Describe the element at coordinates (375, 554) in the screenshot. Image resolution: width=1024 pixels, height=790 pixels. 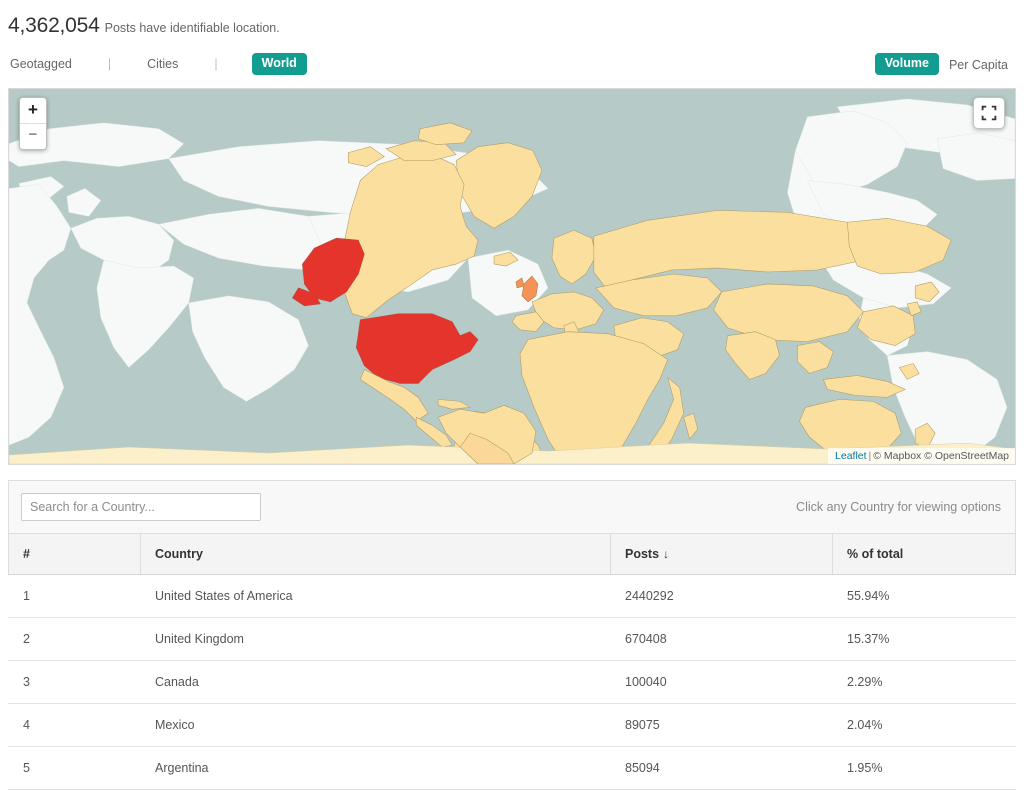
I see `column-header-country: Country` at that location.